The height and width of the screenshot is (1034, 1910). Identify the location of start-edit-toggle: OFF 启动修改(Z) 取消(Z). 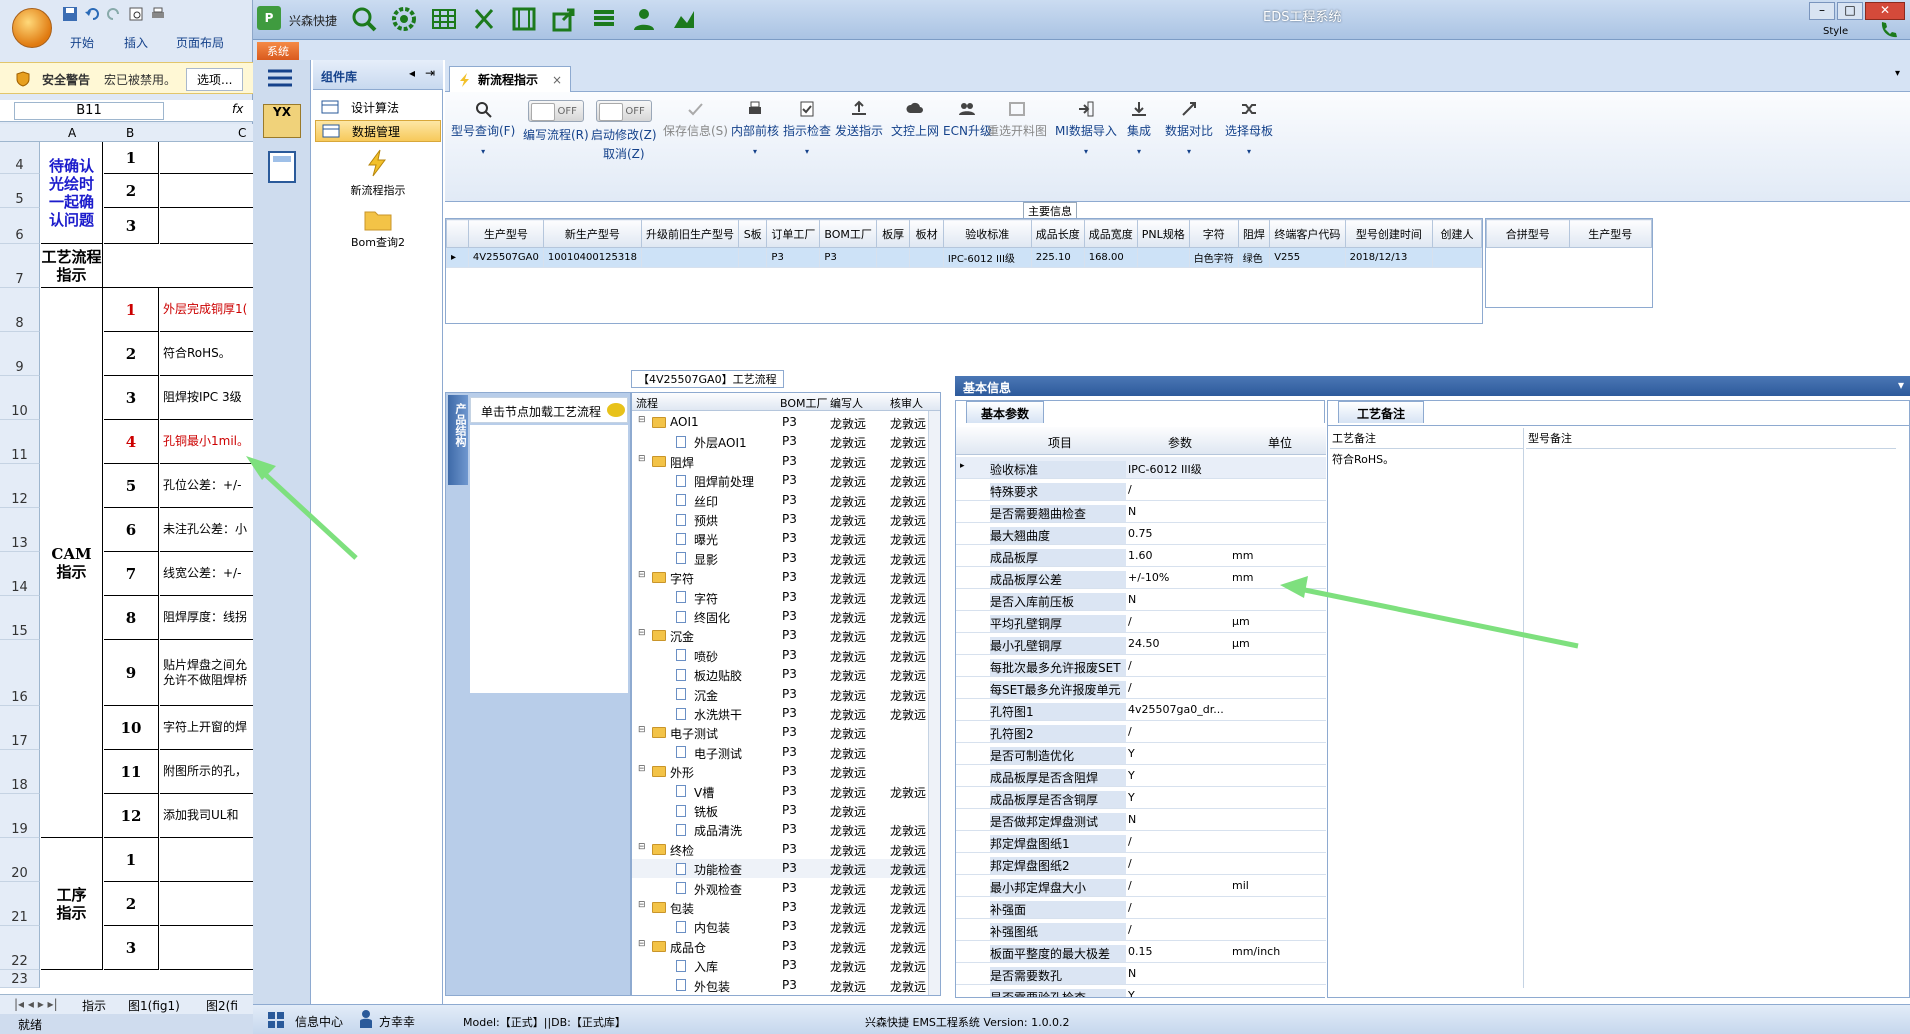
(624, 131).